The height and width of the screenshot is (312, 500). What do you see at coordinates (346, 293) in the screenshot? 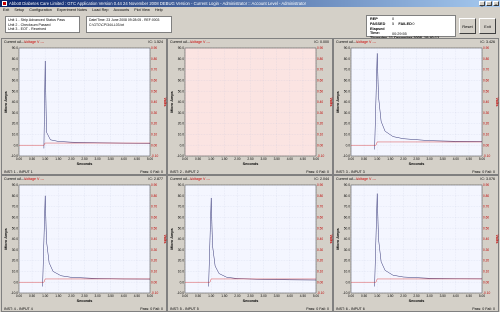
I see `y-tick-label: -10.0` at bounding box center [346, 293].